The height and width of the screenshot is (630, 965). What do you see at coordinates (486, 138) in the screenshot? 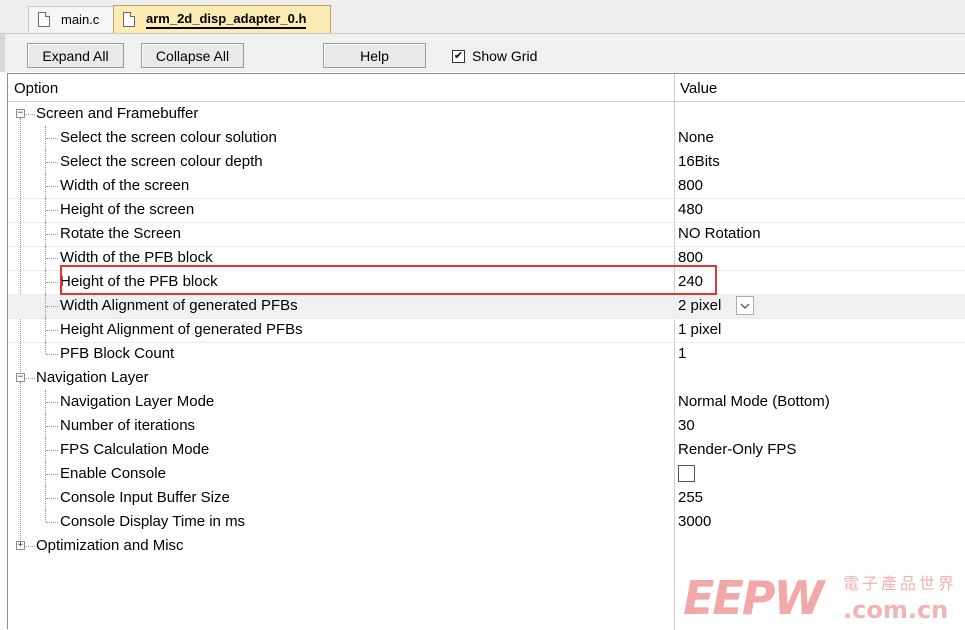
I see `option-row-select-the-screen-colour-solution: Select the screen colour solution None` at bounding box center [486, 138].